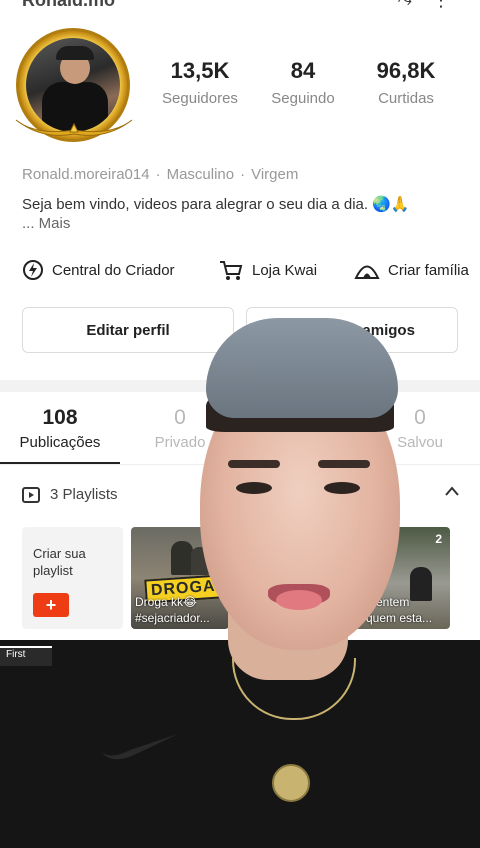 The width and height of the screenshot is (480, 848). What do you see at coordinates (254, 464) in the screenshot?
I see `overlay-brow-left` at bounding box center [254, 464].